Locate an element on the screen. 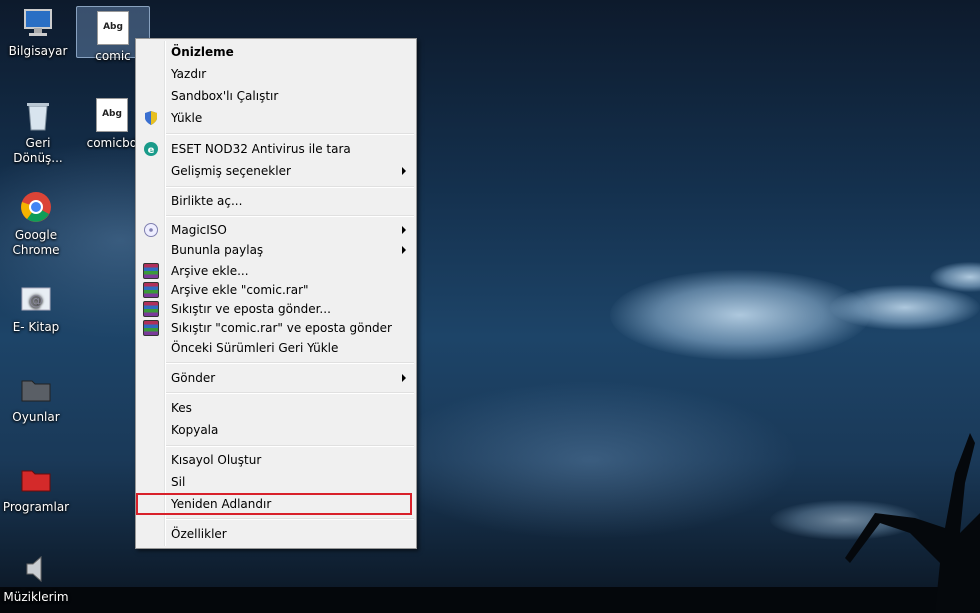 This screenshot has height=613, width=980. sky-haze is located at coordinates (590, 460).